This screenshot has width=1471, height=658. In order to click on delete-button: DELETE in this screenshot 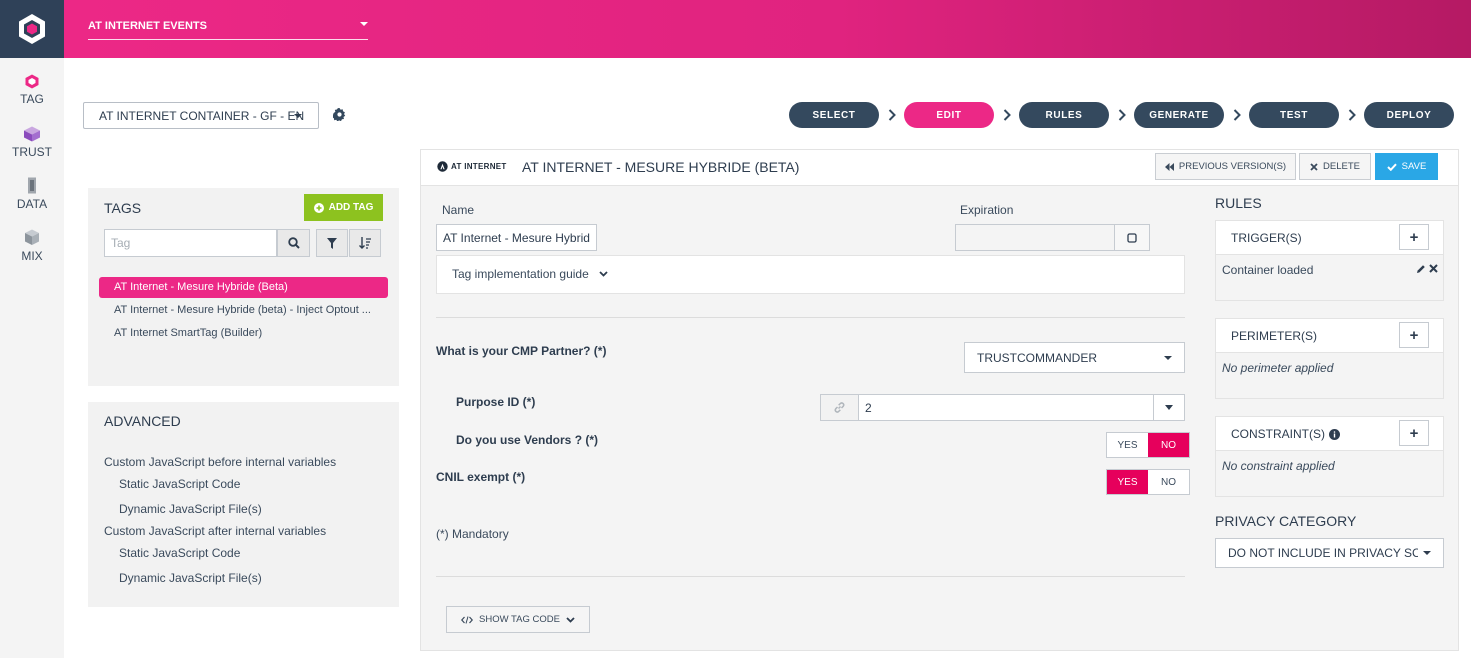, I will do `click(1335, 166)`.